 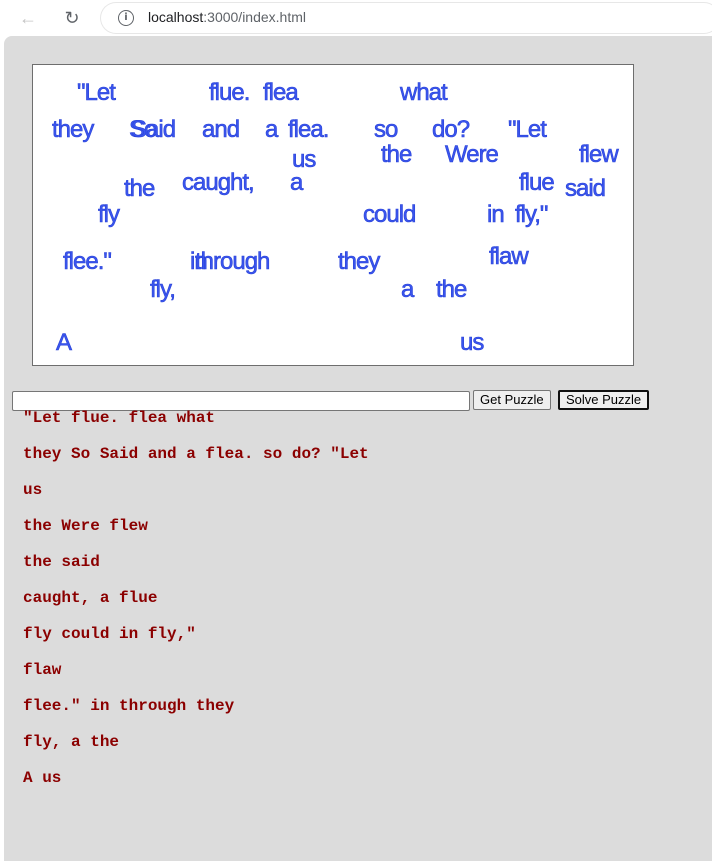 I want to click on puzzle-word: flew, so click(x=599, y=155).